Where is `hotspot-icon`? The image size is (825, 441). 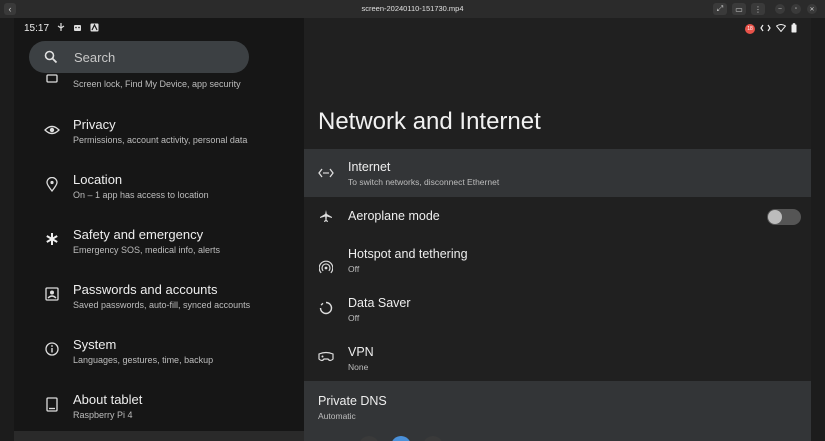 hotspot-icon is located at coordinates (326, 267).